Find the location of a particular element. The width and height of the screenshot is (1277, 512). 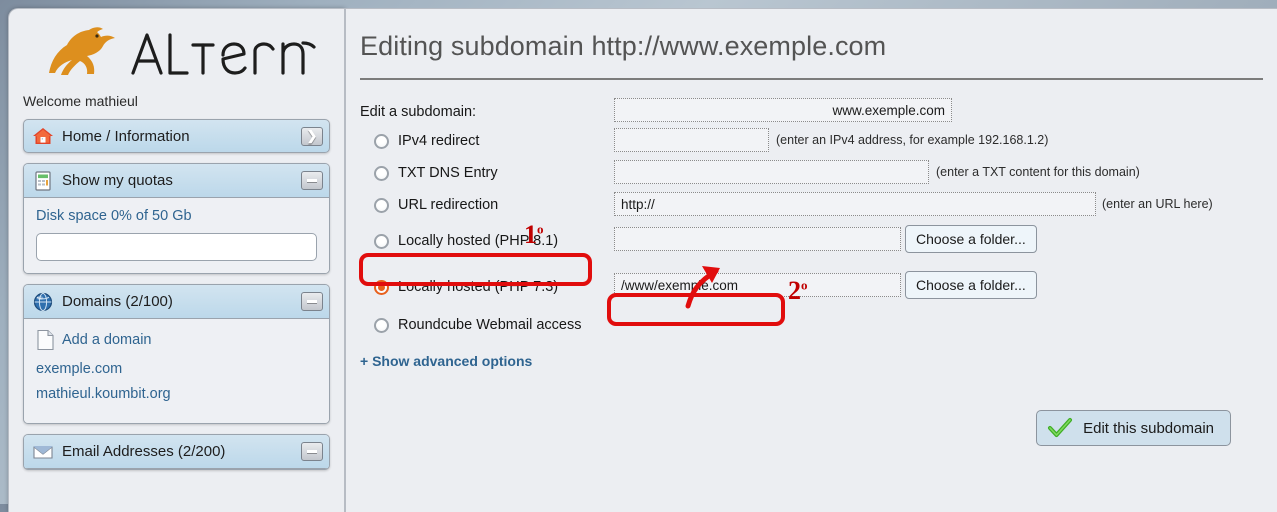

ipv4-input is located at coordinates (691, 140).